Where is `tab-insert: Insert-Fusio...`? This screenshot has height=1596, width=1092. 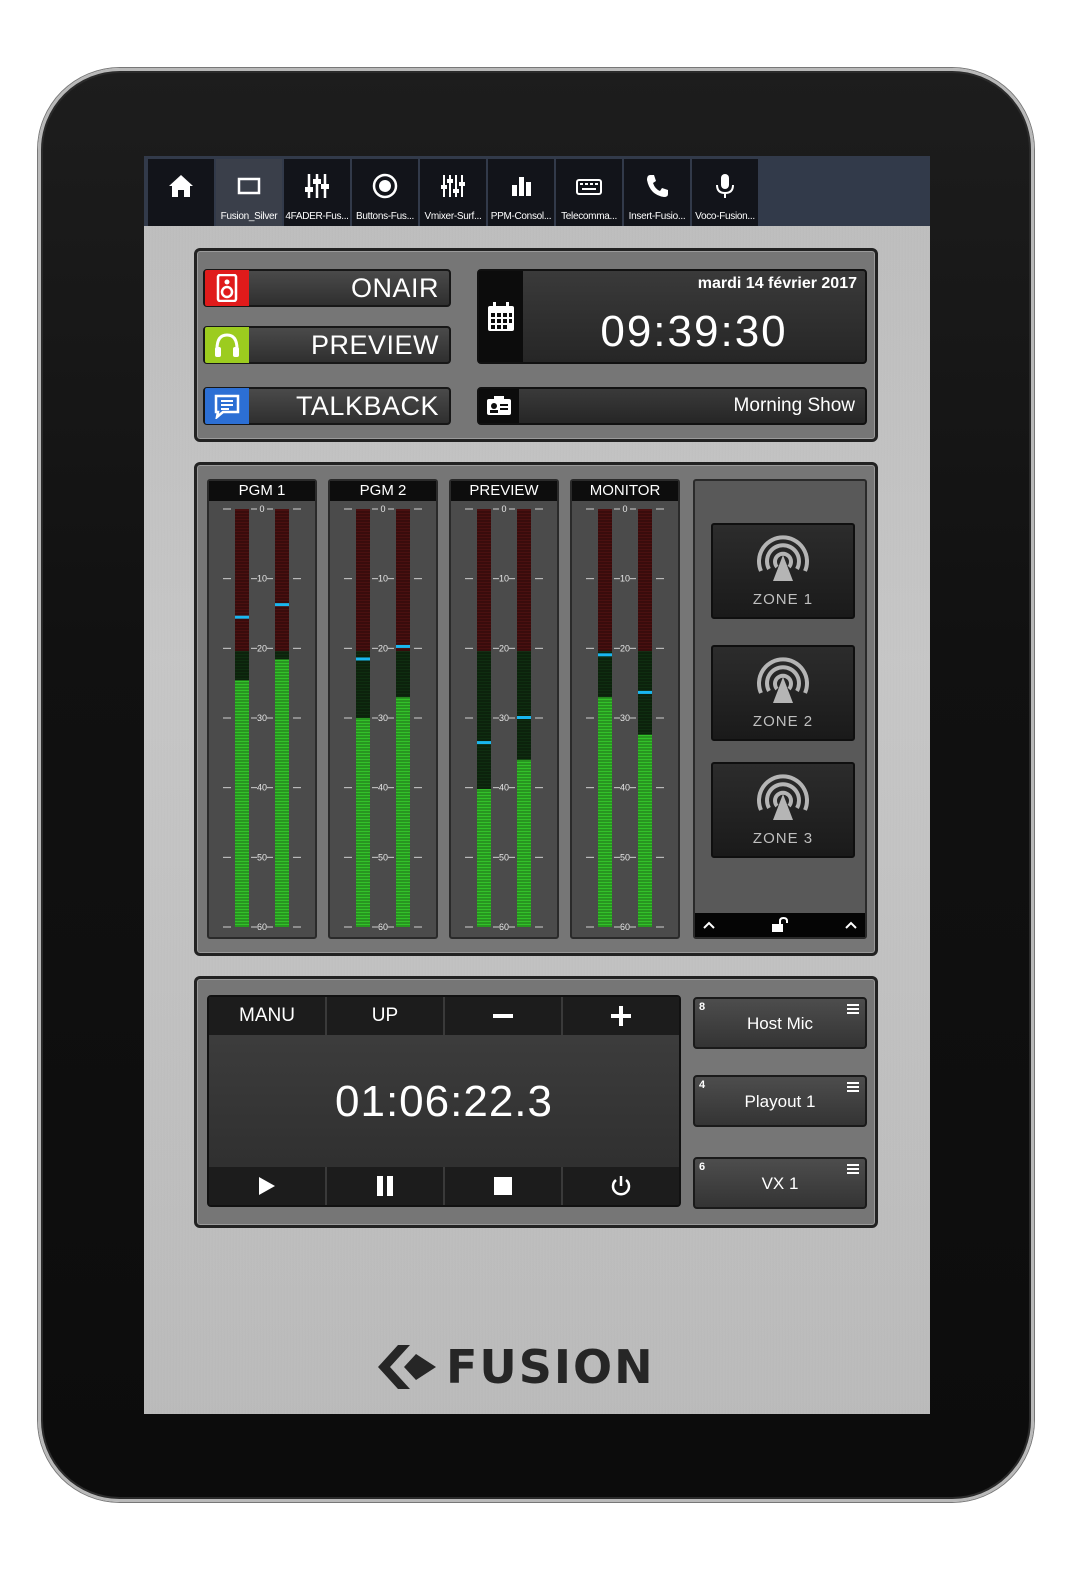 tab-insert: Insert-Fusio... is located at coordinates (657, 192).